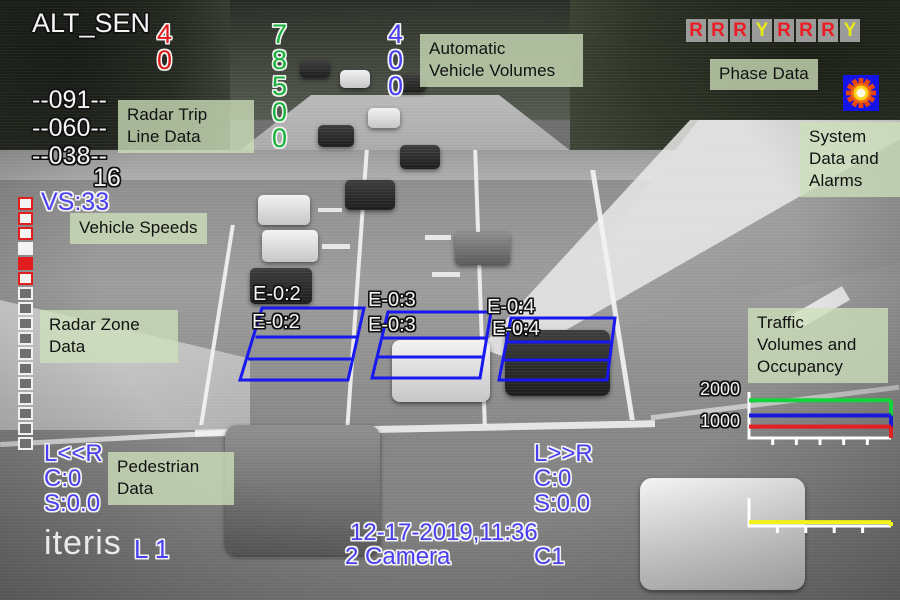 Image resolution: width=900 pixels, height=600 pixels. What do you see at coordinates (773, 30) in the screenshot?
I see `phase-data-row: RRRYRRRY` at bounding box center [773, 30].